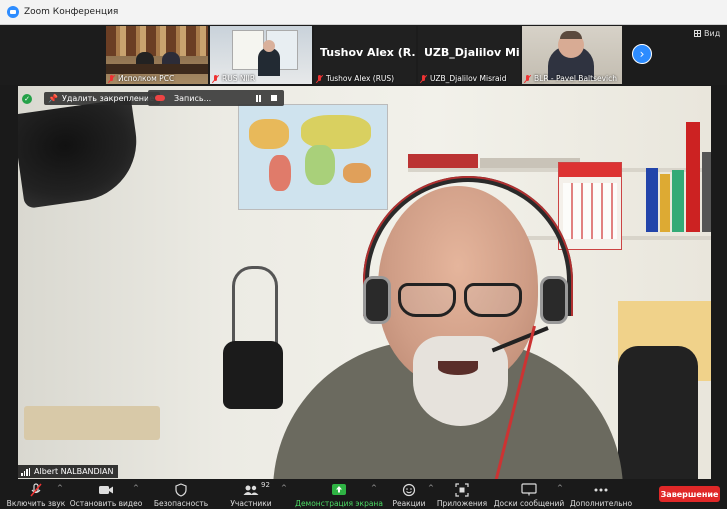 The image size is (727, 509). What do you see at coordinates (251, 490) in the screenshot?
I see `participants-icon` at bounding box center [251, 490].